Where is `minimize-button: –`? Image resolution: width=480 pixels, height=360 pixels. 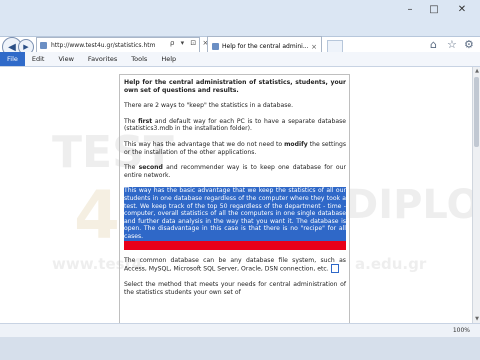
minimize-button: – is located at coordinates (410, 9).